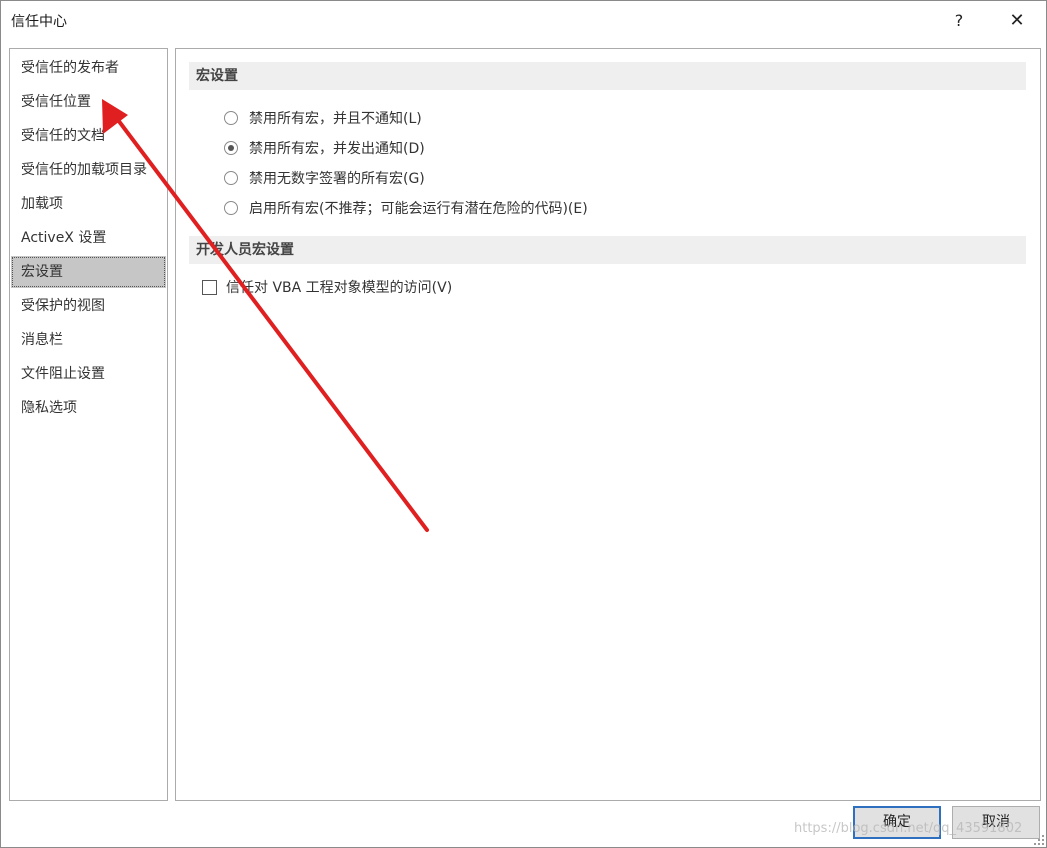 The height and width of the screenshot is (848, 1047). I want to click on sidebar-item-activex-settings: ActiveX 设置, so click(88, 238).